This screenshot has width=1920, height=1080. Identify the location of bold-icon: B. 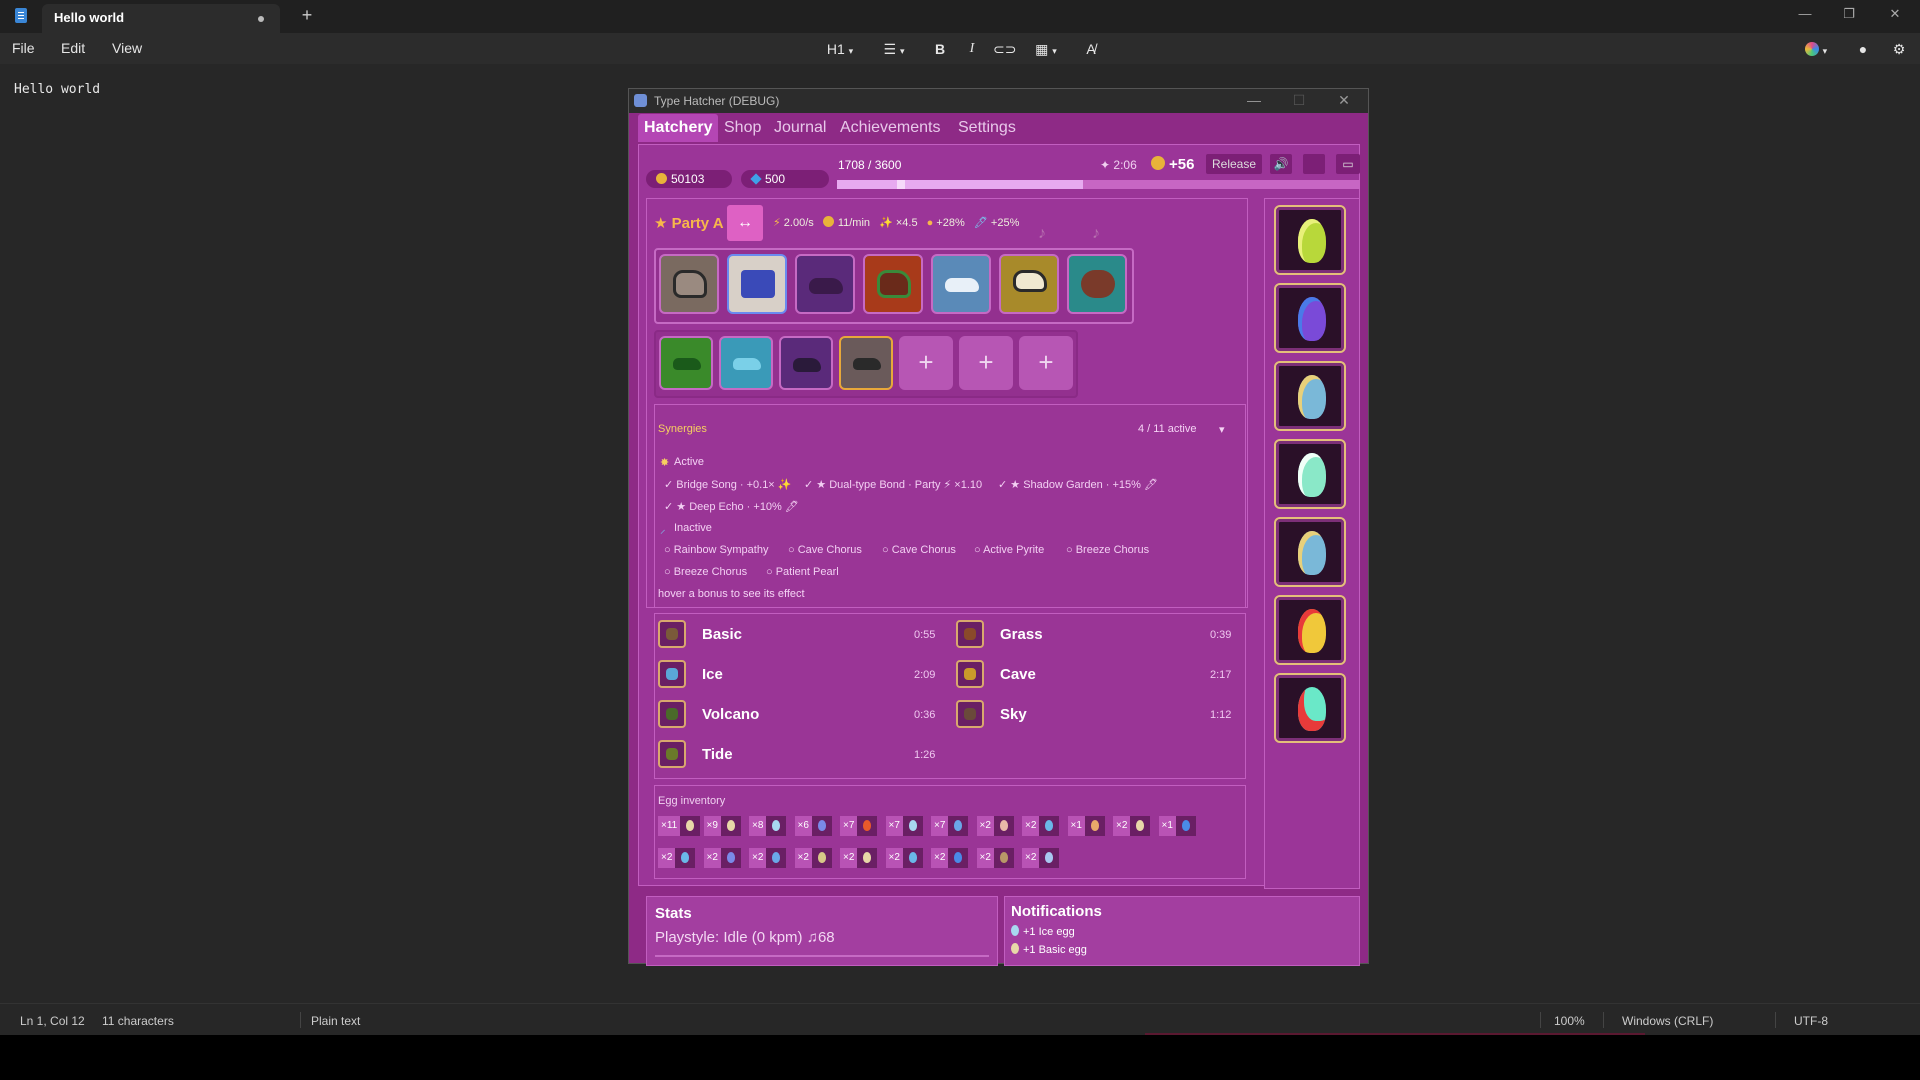
(940, 49).